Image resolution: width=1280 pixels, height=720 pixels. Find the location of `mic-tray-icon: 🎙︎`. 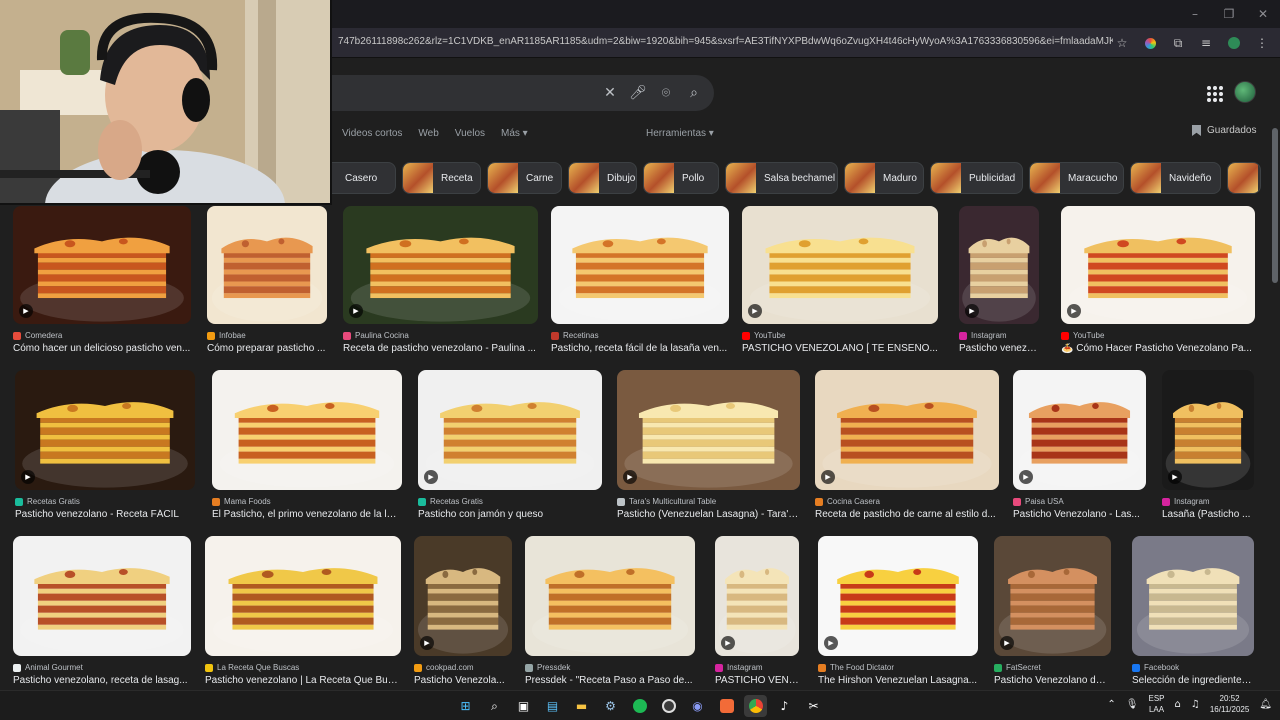

mic-tray-icon: 🎙︎ is located at coordinates (1132, 704).